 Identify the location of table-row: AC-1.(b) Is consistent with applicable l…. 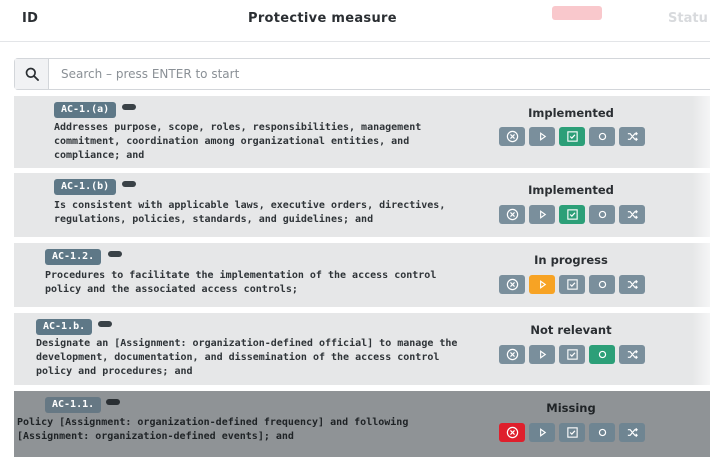
(362, 205).